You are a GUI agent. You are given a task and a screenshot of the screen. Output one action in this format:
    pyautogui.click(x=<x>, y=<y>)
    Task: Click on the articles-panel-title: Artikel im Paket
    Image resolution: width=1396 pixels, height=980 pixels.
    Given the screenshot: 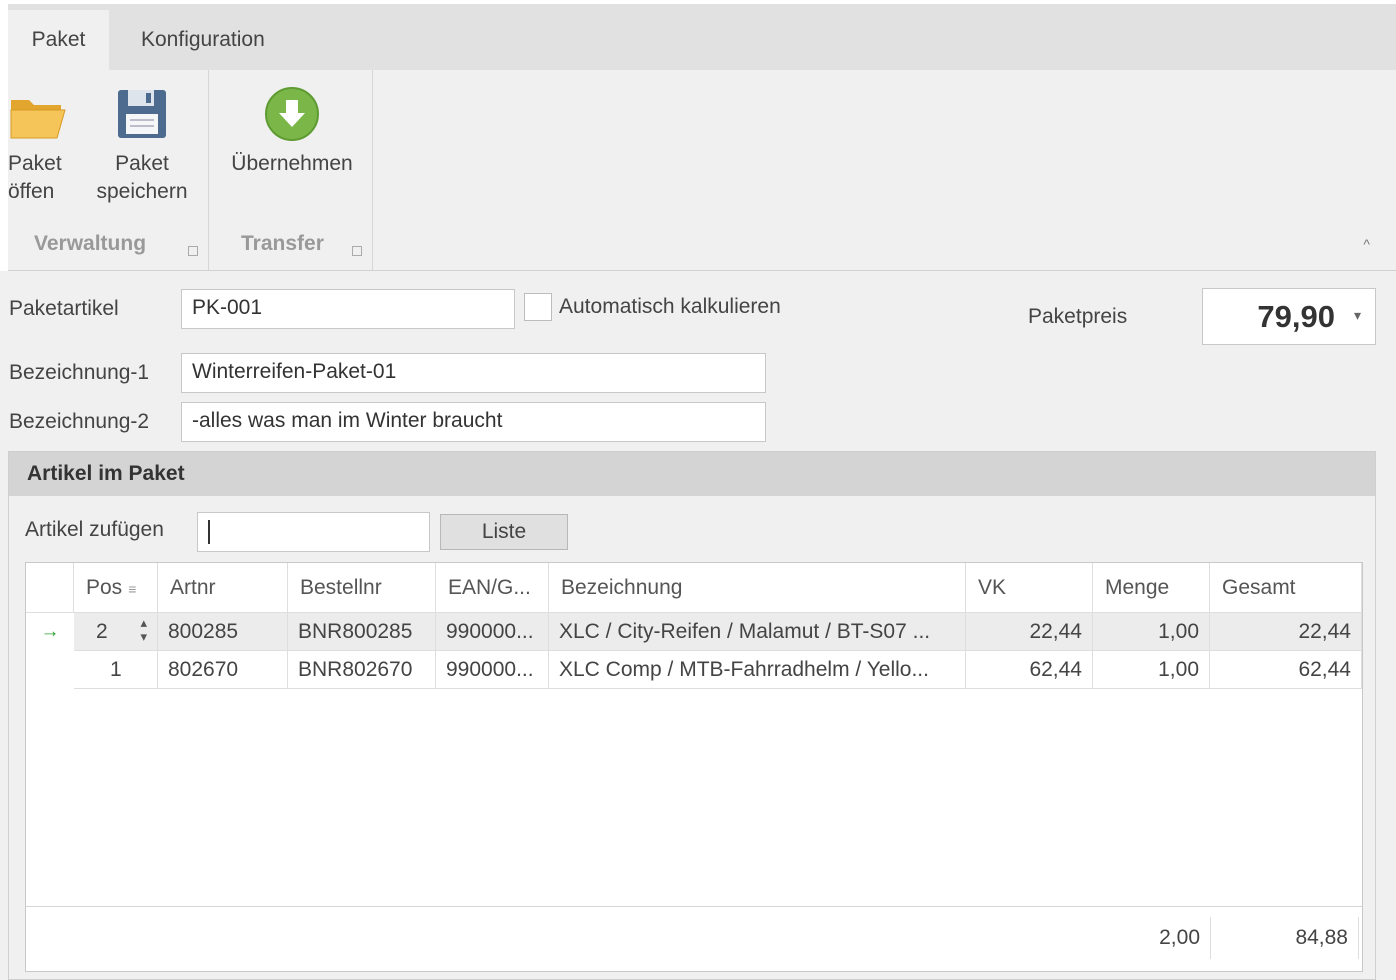 What is the action you would take?
    pyautogui.click(x=692, y=474)
    